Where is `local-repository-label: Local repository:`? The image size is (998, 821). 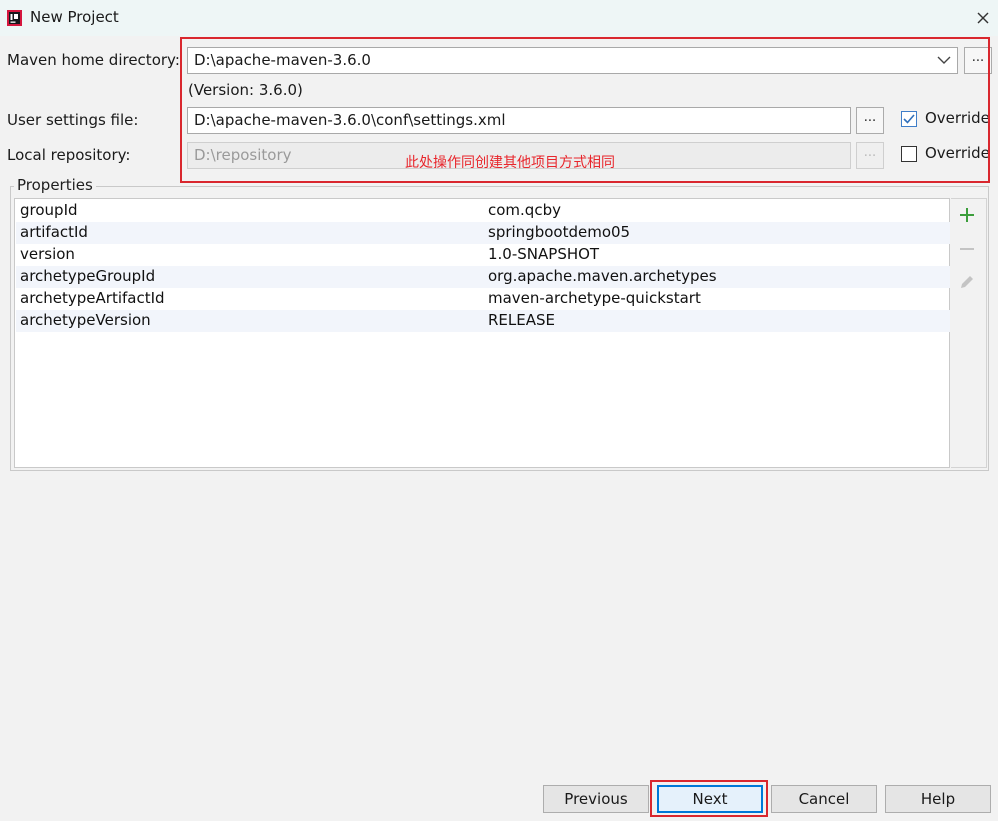 local-repository-label: Local repository: is located at coordinates (69, 155).